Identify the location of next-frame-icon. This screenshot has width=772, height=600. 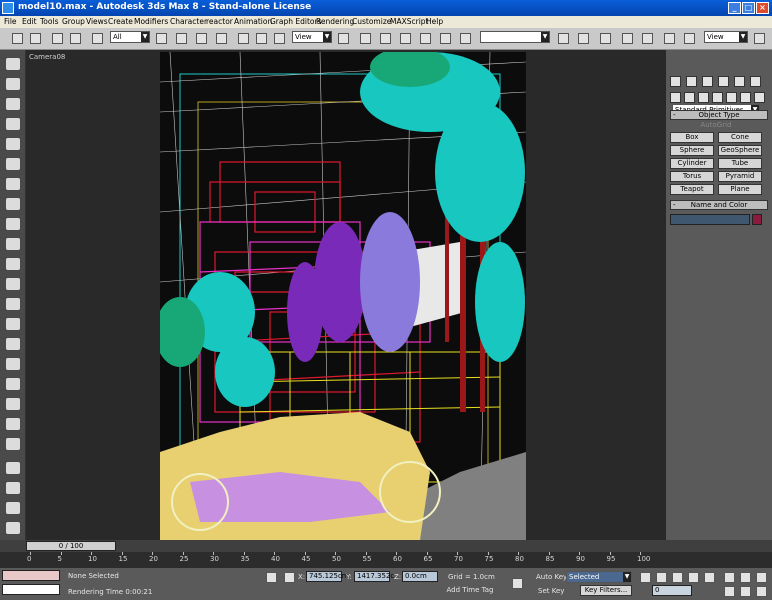
(693, 577).